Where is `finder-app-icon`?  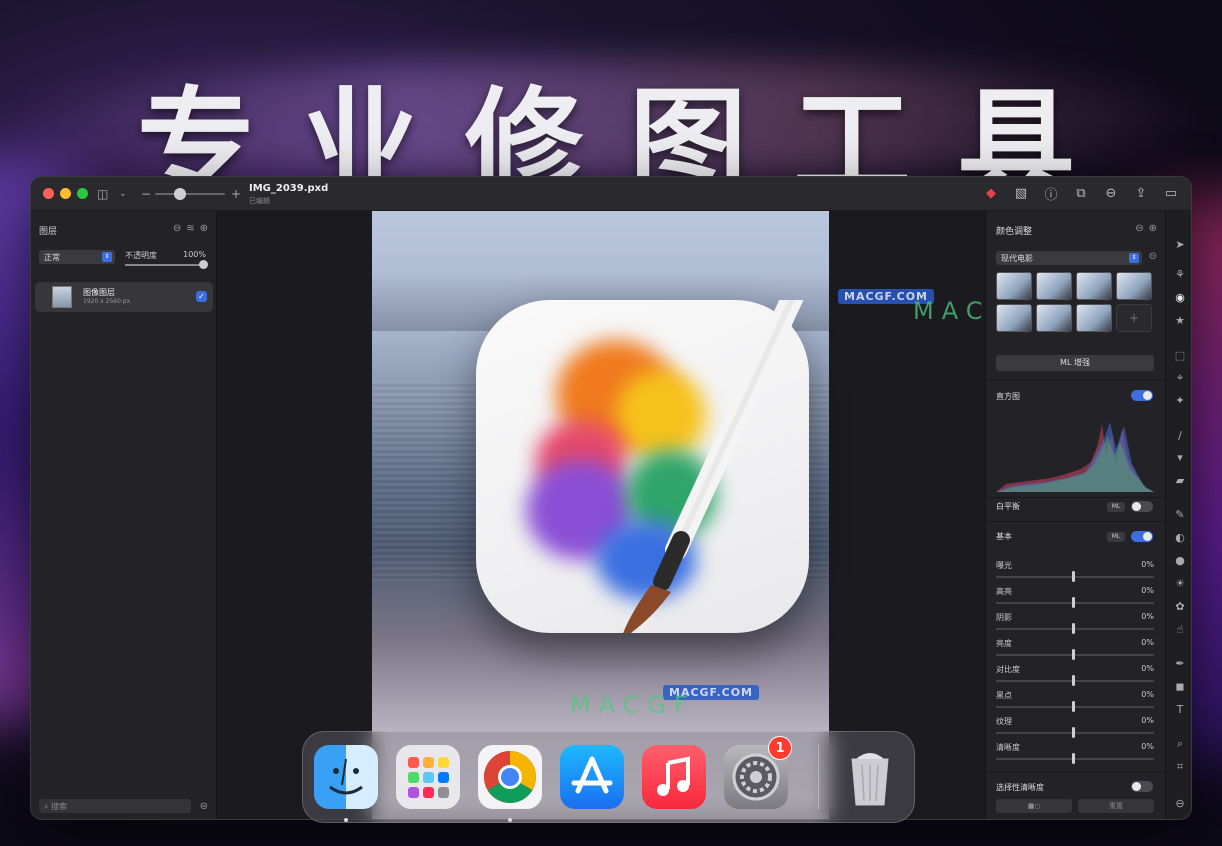
finder-app-icon is located at coordinates (346, 777).